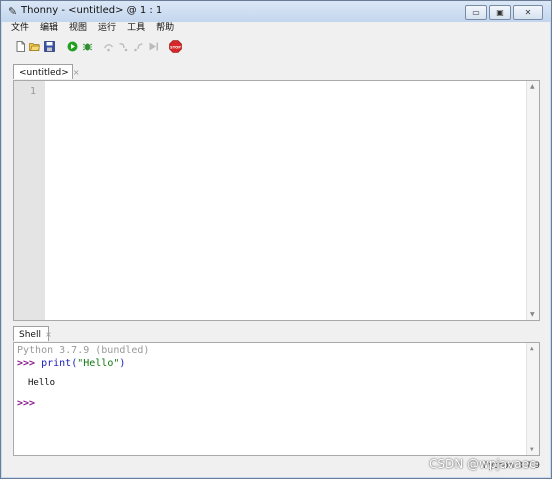  I want to click on shell-output: Hello, so click(42, 383).